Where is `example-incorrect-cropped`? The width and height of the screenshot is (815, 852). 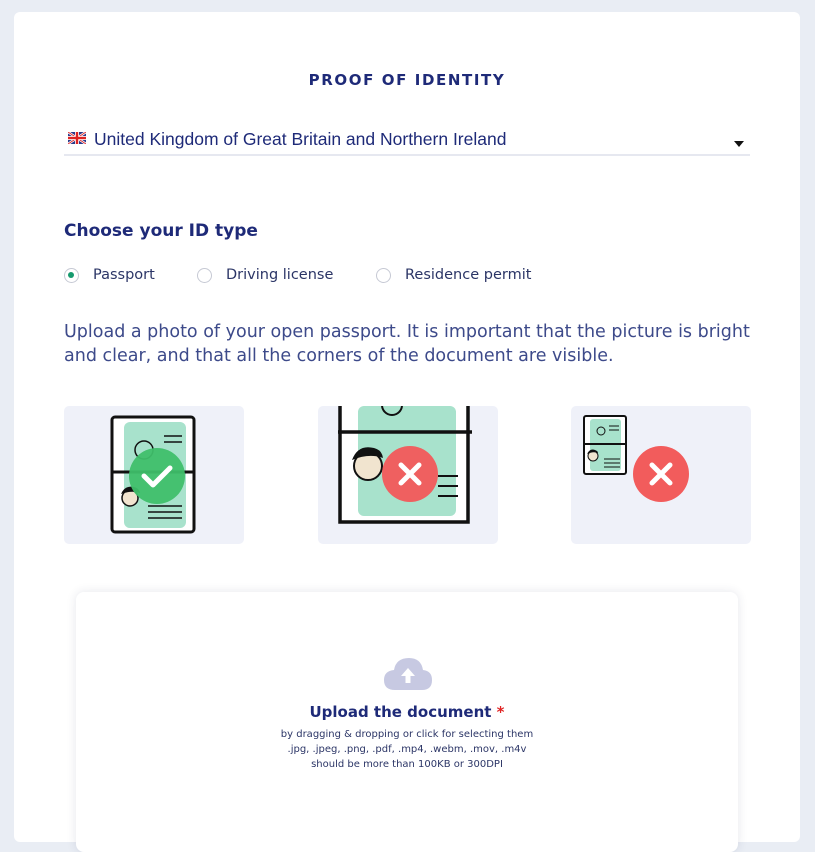
example-incorrect-cropped is located at coordinates (408, 475).